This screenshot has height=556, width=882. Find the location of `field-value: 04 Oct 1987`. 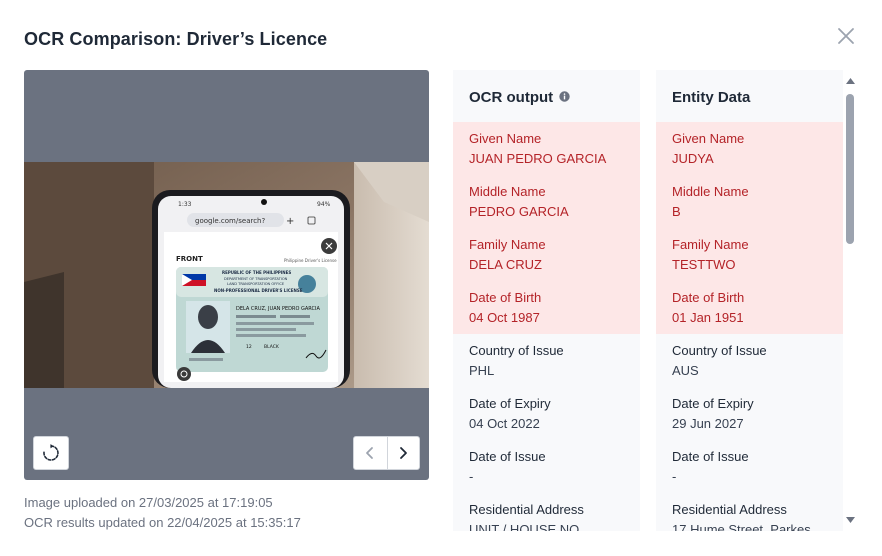

field-value: 04 Oct 1987 is located at coordinates (504, 317).